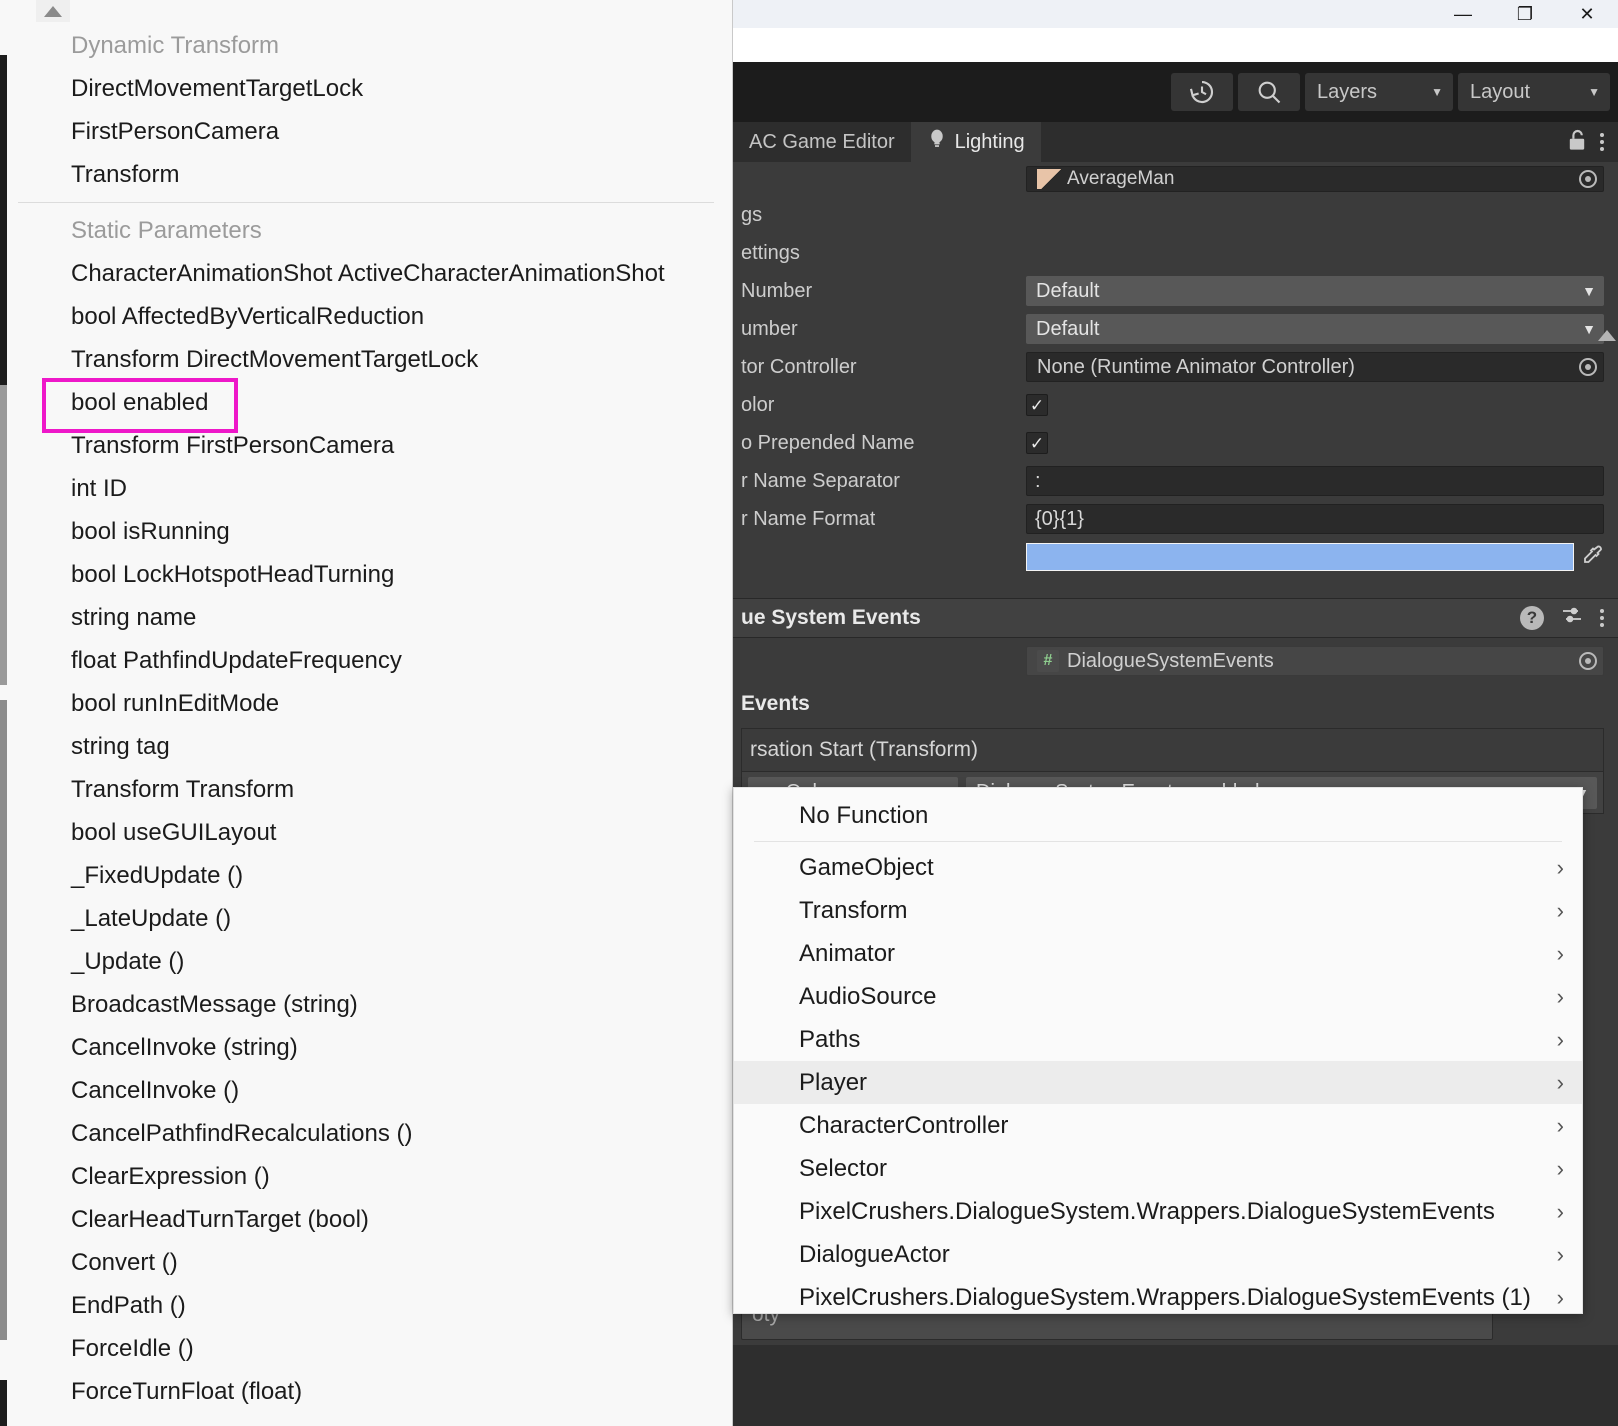  I want to click on inspector-row-label: umber, so click(769, 328).